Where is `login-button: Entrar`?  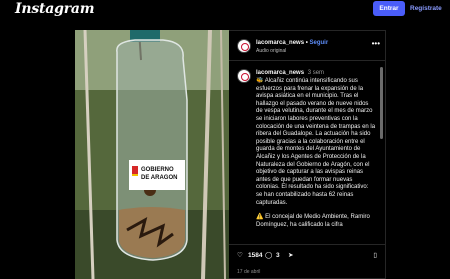
login-button: Entrar is located at coordinates (389, 8).